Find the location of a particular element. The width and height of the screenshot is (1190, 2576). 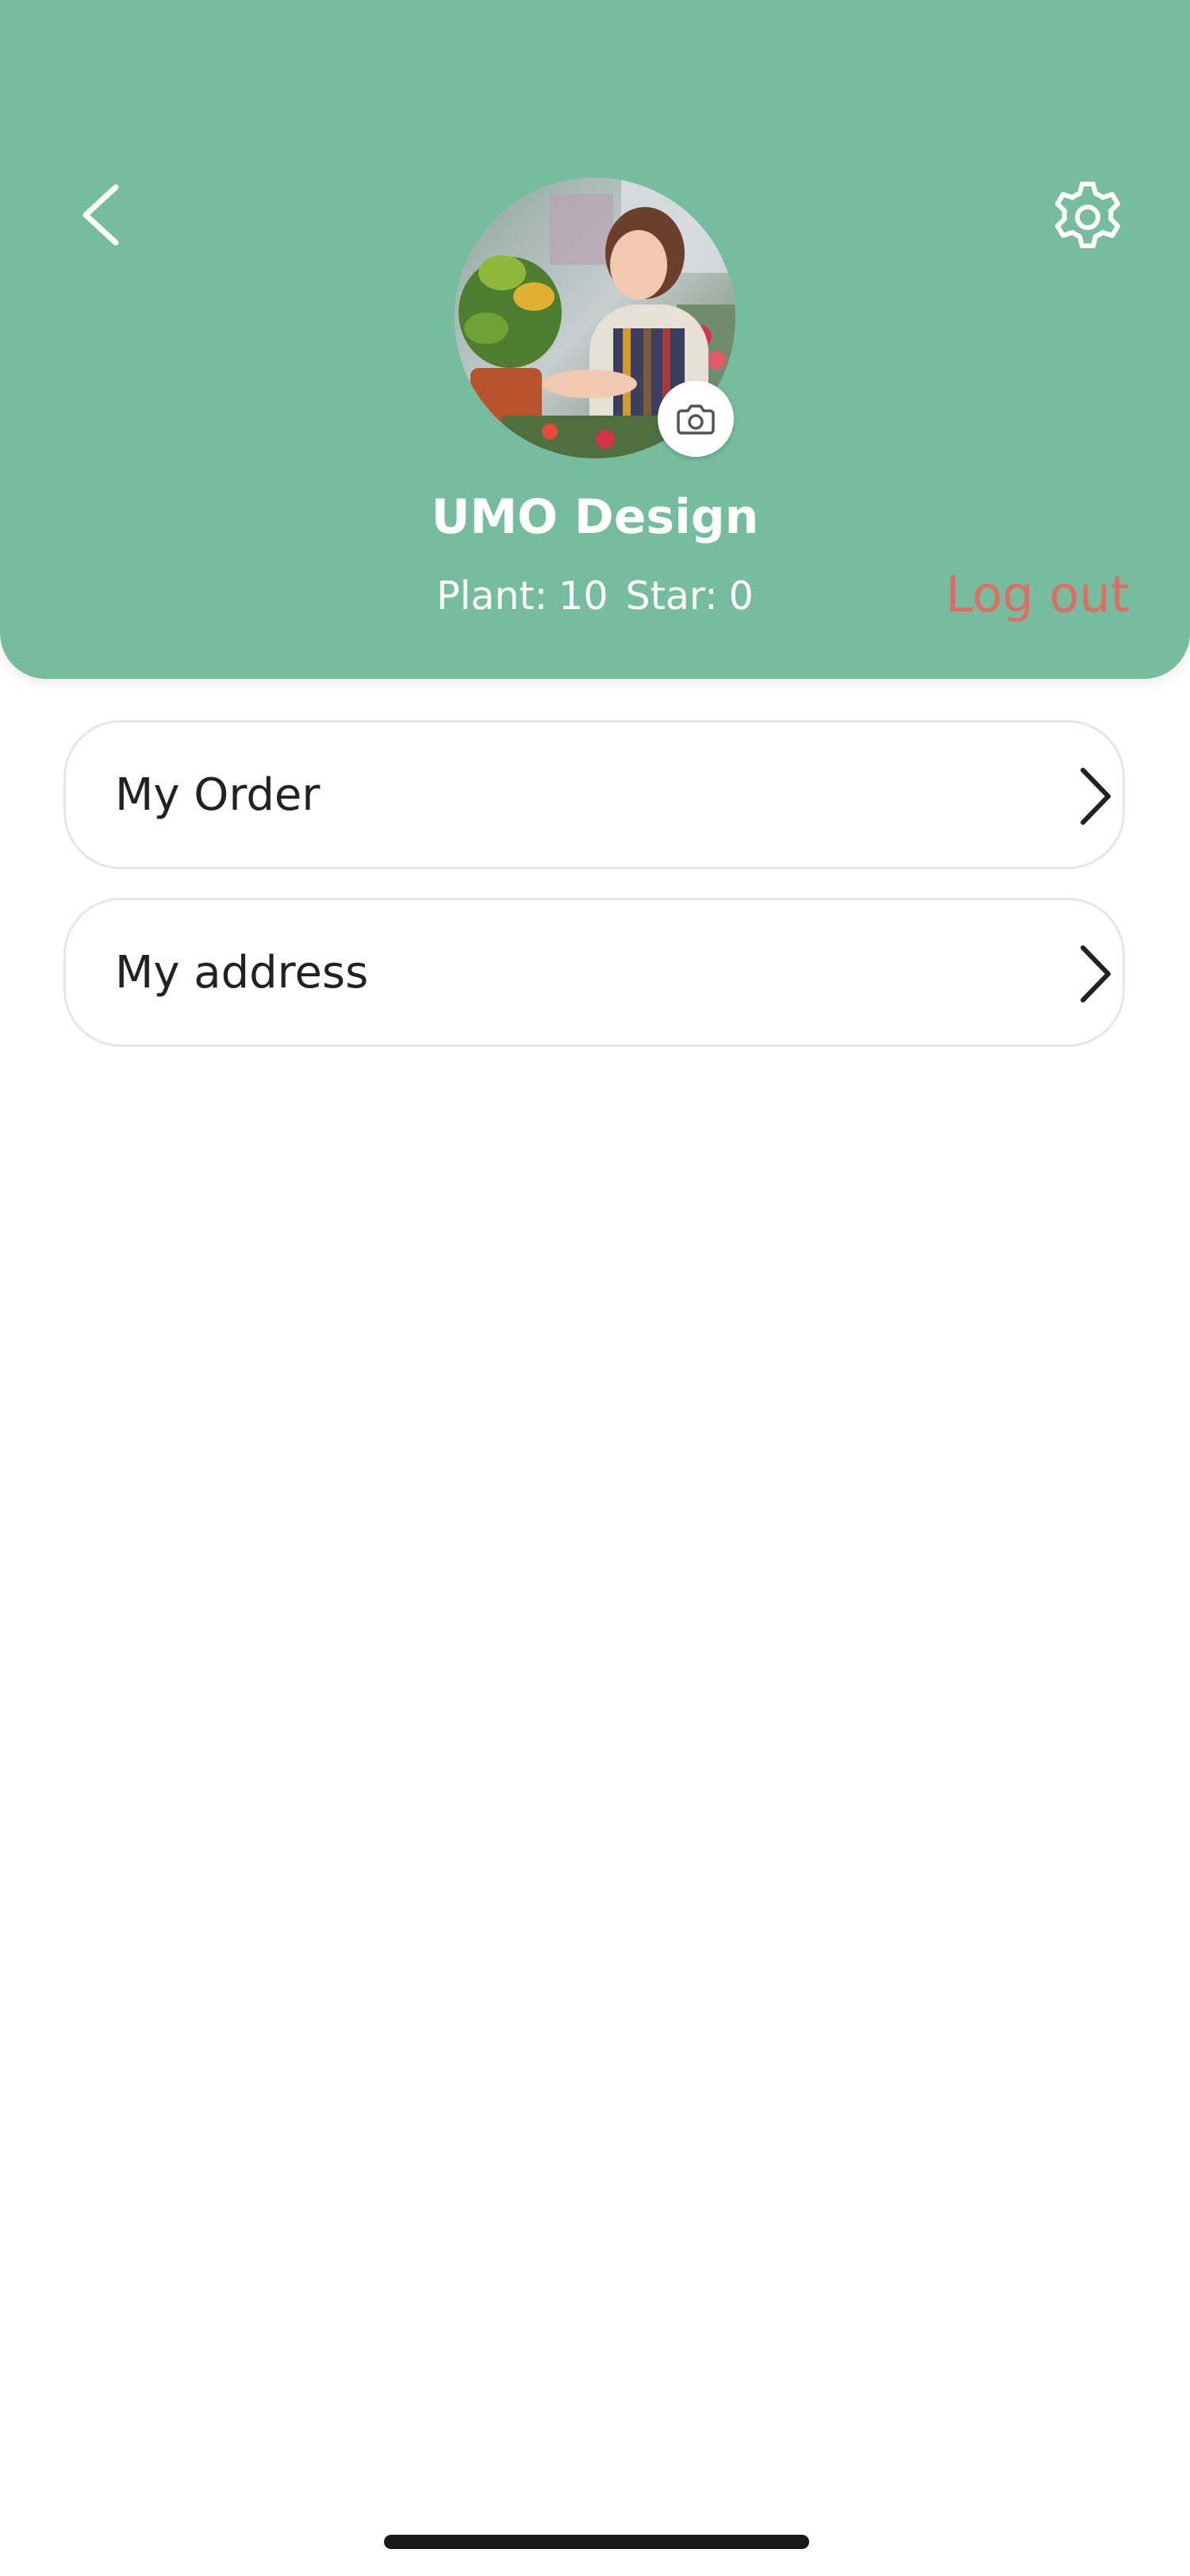

change-photo-button is located at coordinates (696, 419).